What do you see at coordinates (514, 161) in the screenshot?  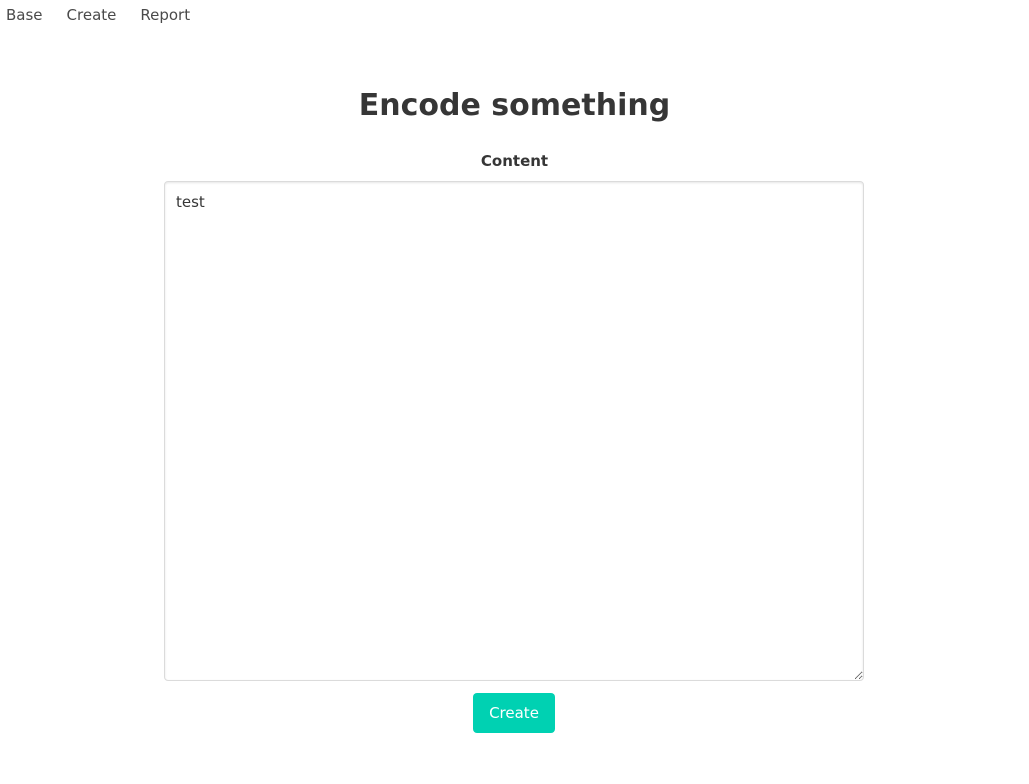 I see `content-label: Content` at bounding box center [514, 161].